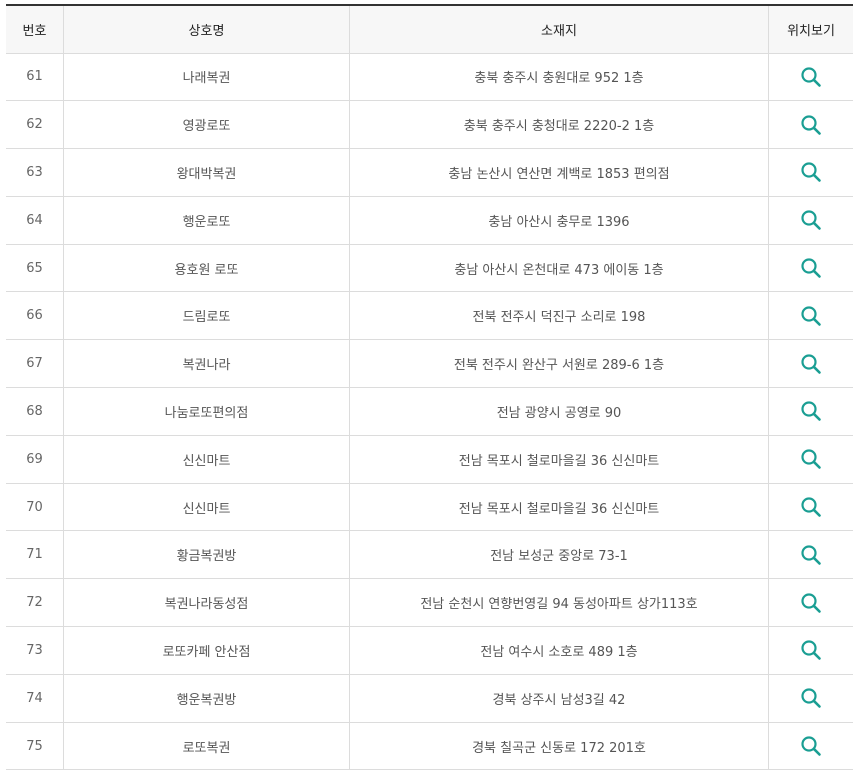 The height and width of the screenshot is (778, 856). I want to click on row-number: 69, so click(35, 459).